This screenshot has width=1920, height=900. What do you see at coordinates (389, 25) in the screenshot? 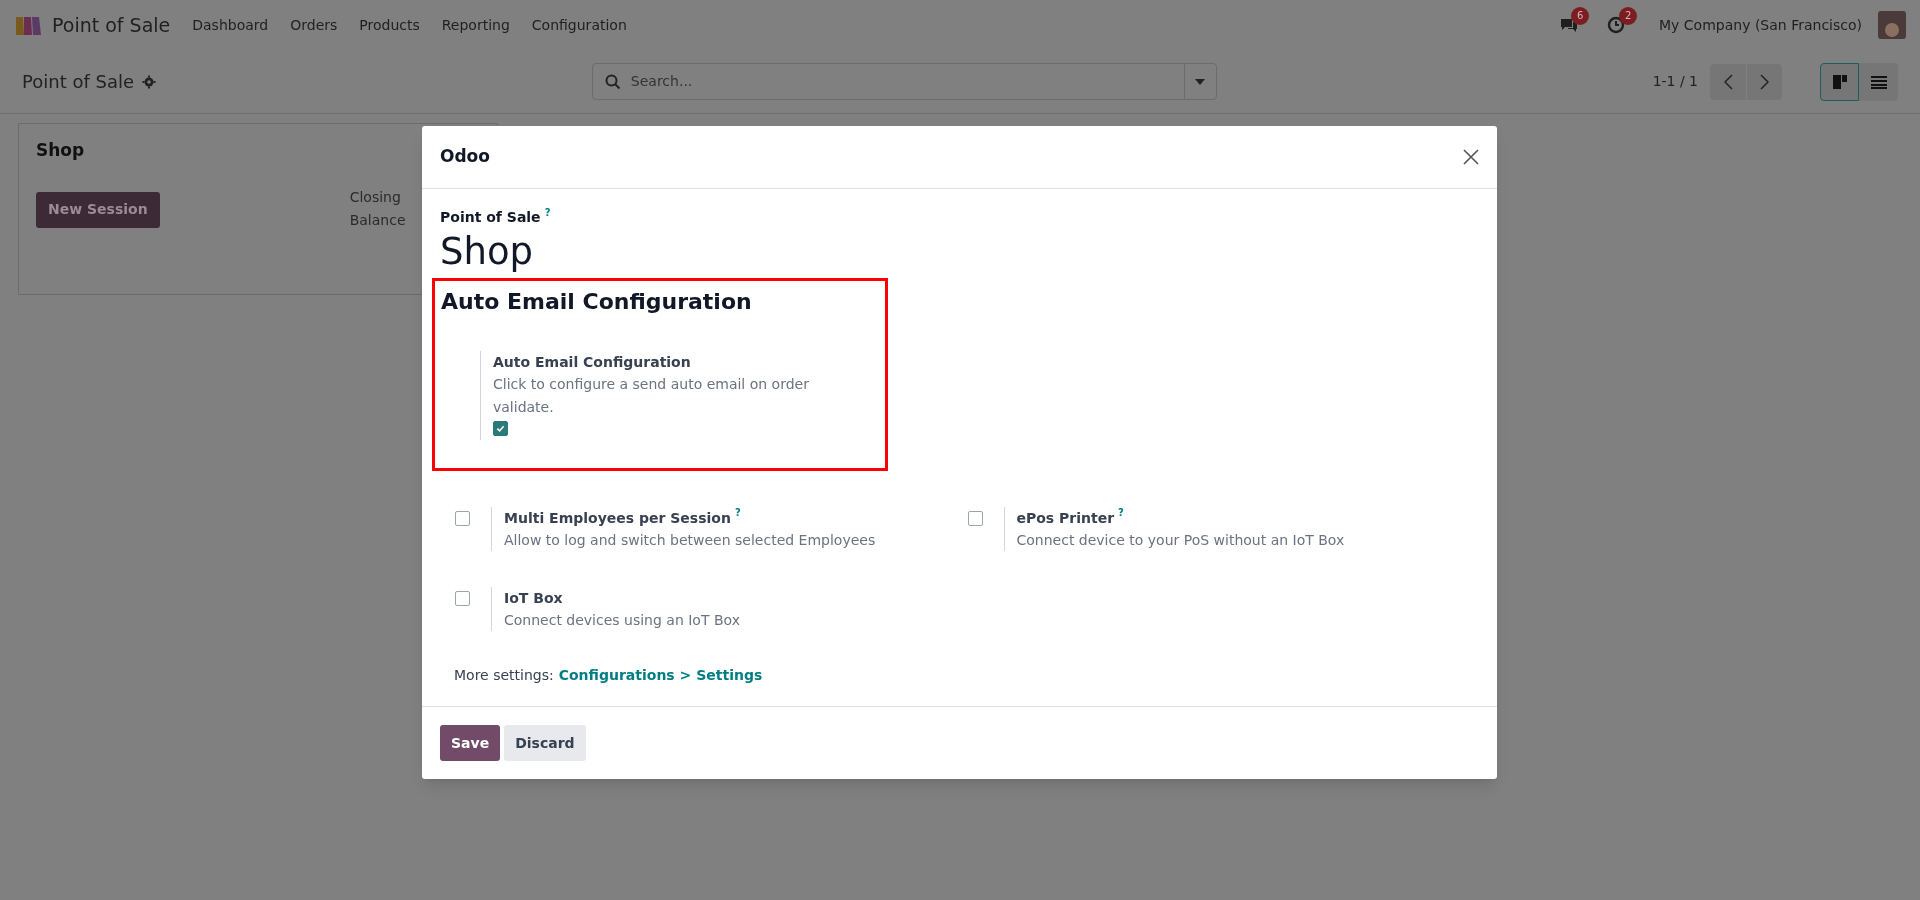
I see `menu-item: Products` at bounding box center [389, 25].